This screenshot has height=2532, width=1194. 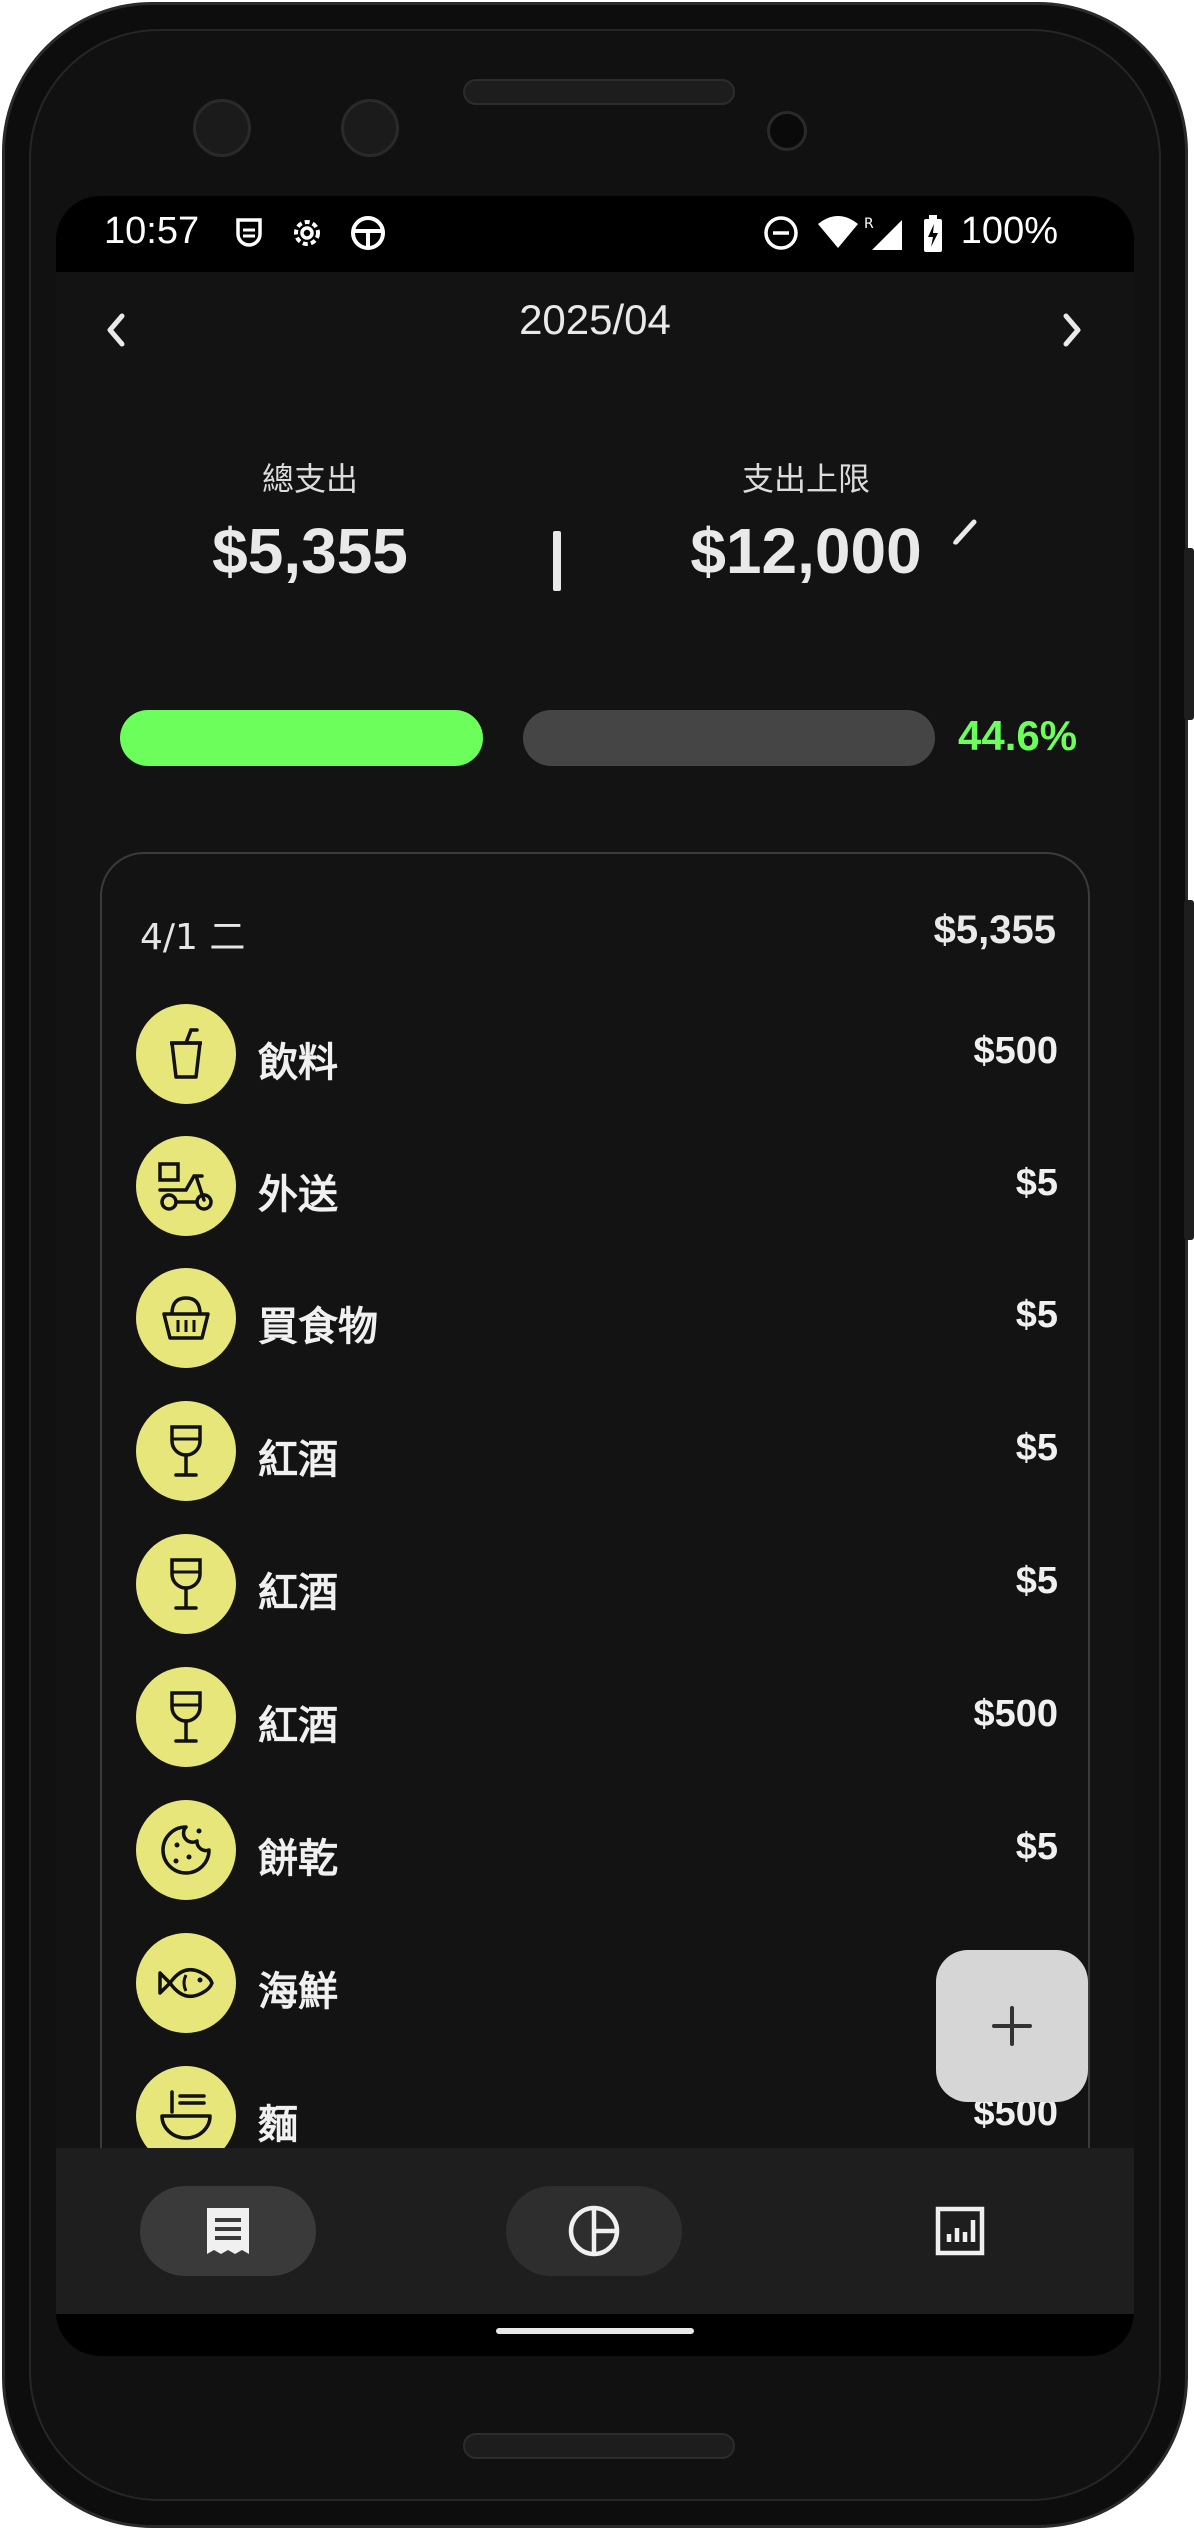 I want to click on bottom-navigation, so click(x=595, y=2231).